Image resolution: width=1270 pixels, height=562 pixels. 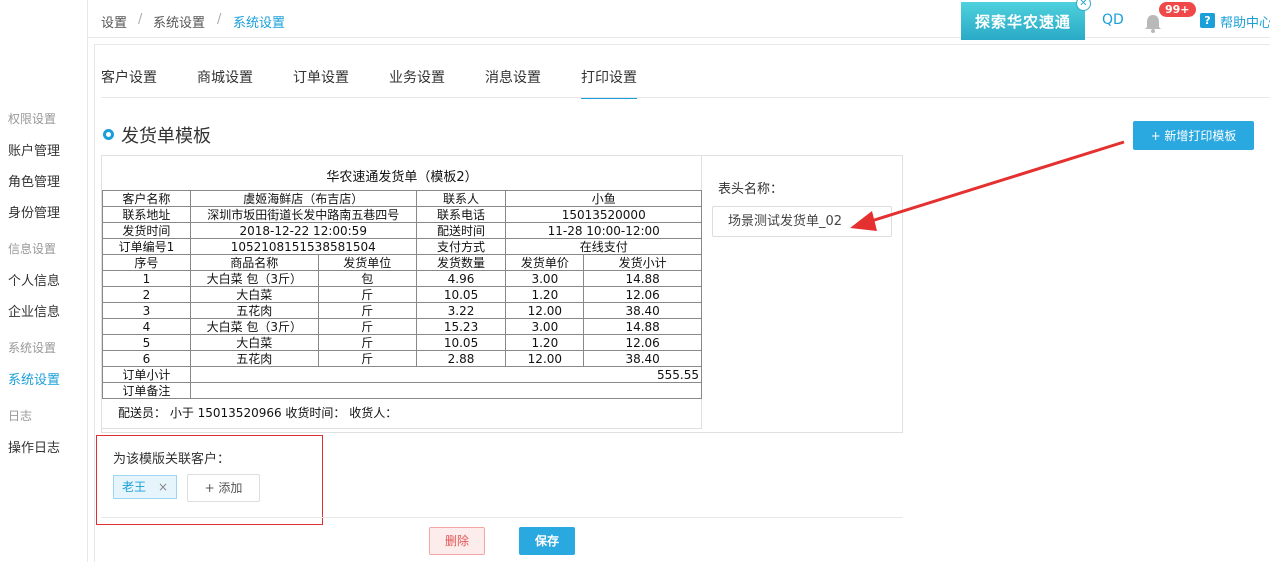 What do you see at coordinates (146, 214) in the screenshot?
I see `label-address: 联系地址` at bounding box center [146, 214].